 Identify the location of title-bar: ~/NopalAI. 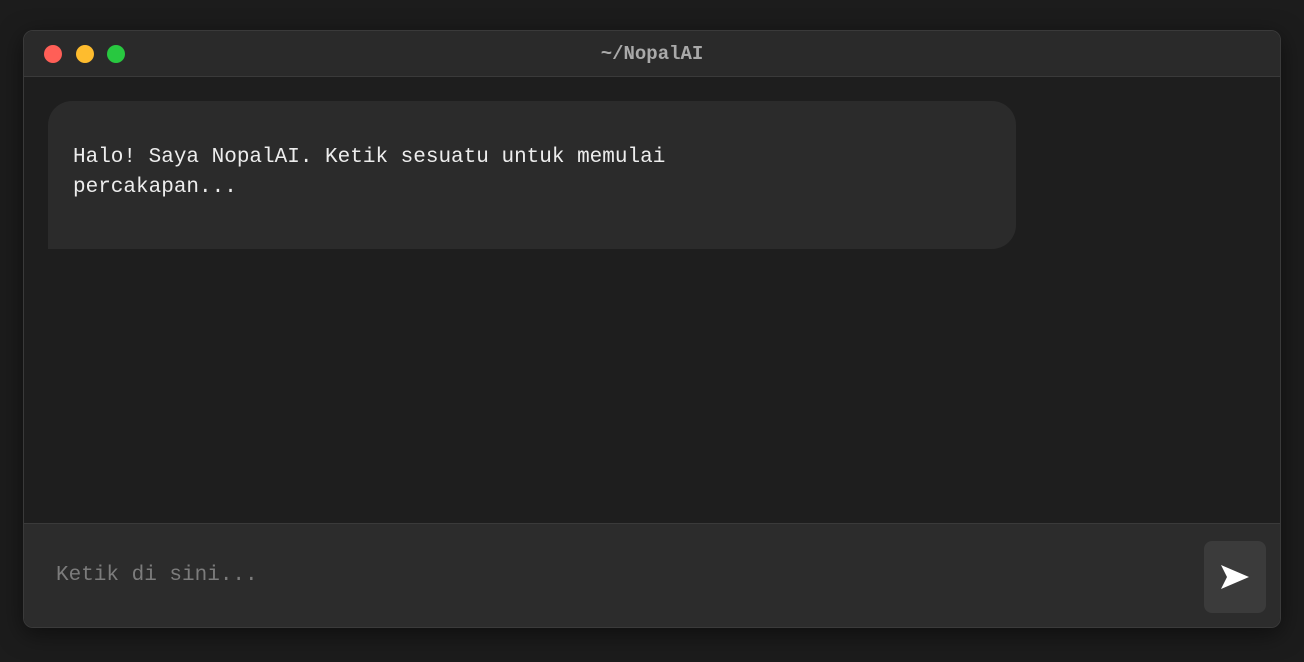
(652, 54).